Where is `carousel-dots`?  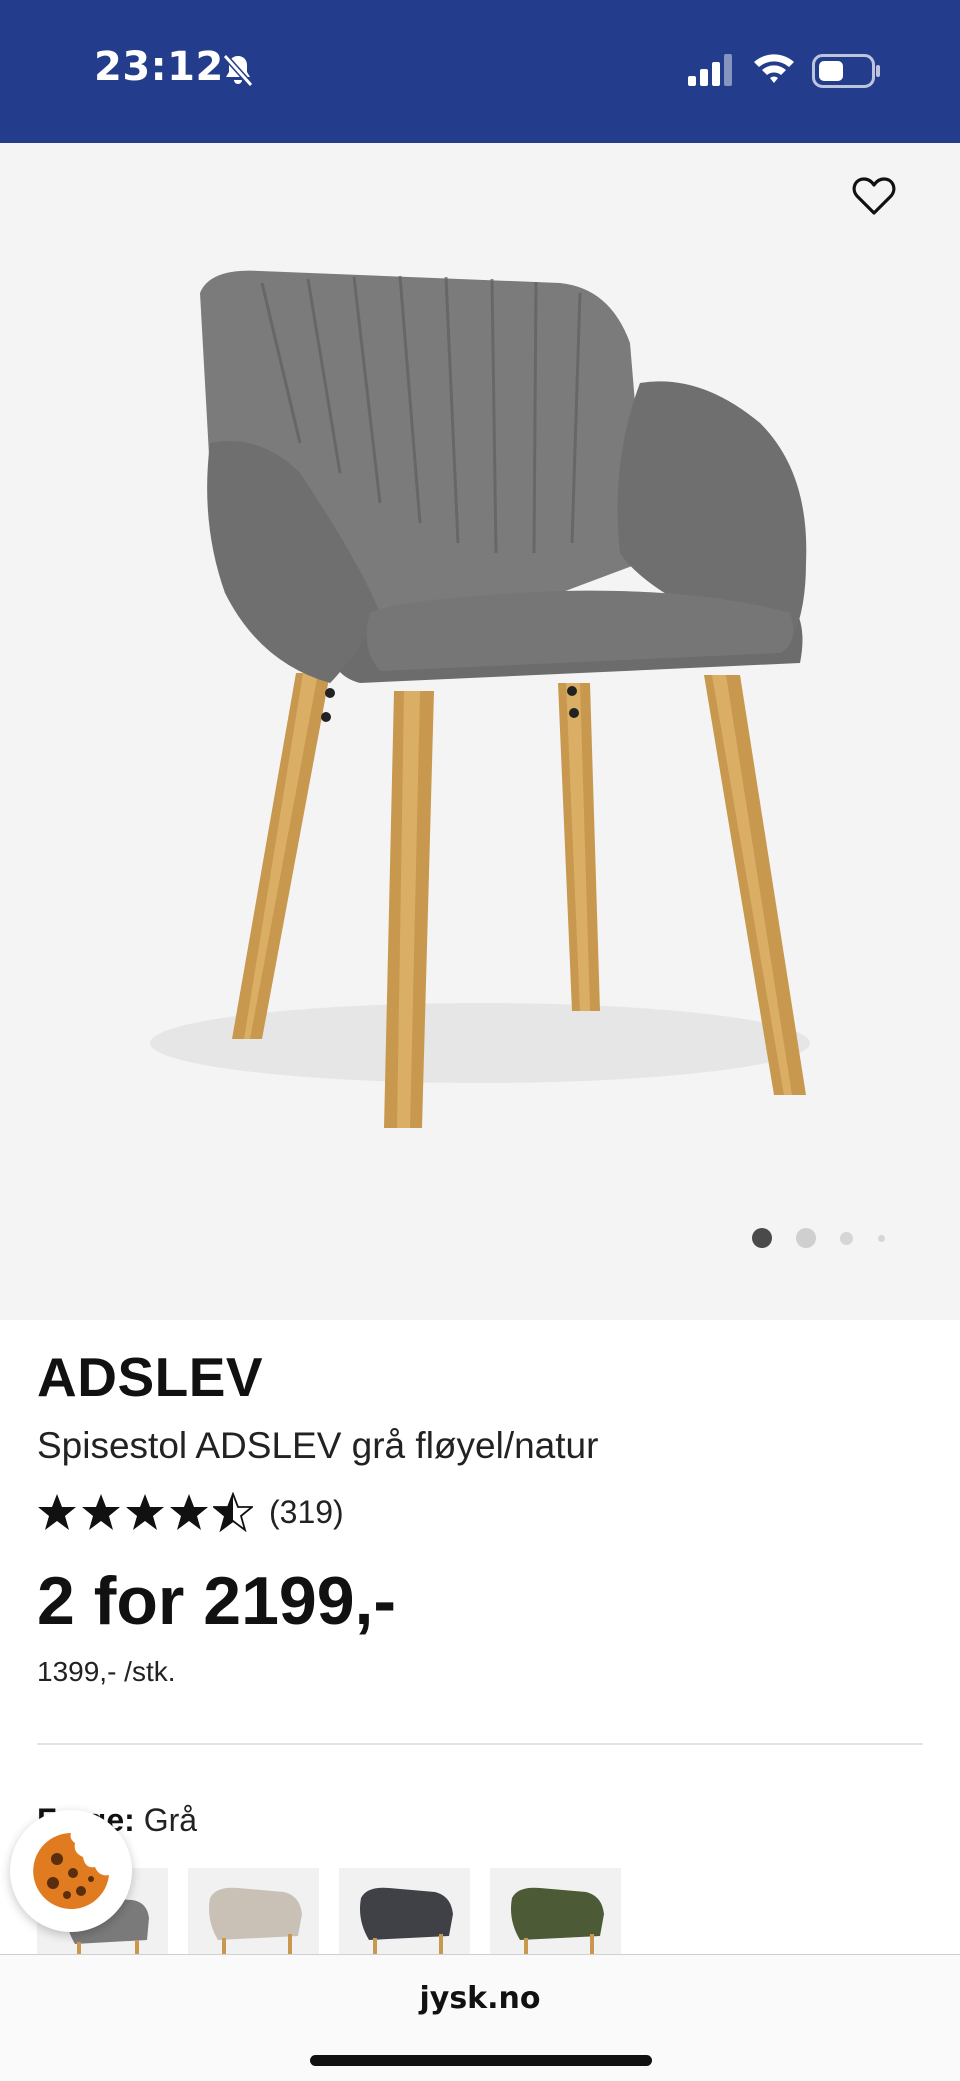
carousel-dots is located at coordinates (820, 1238).